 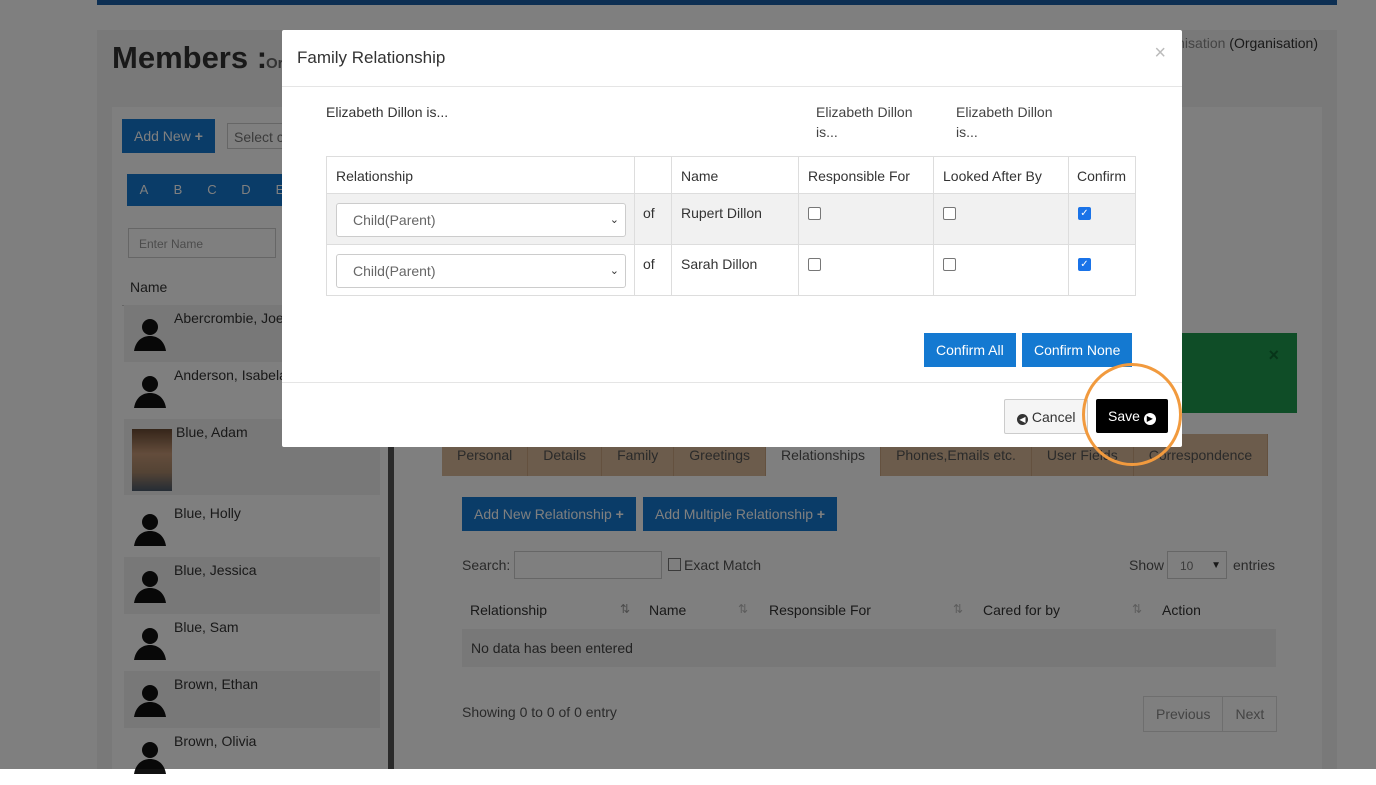 I want to click on relationship-row: Child(Parent) ⌄ of Sarah Dillon ✓, so click(x=731, y=270).